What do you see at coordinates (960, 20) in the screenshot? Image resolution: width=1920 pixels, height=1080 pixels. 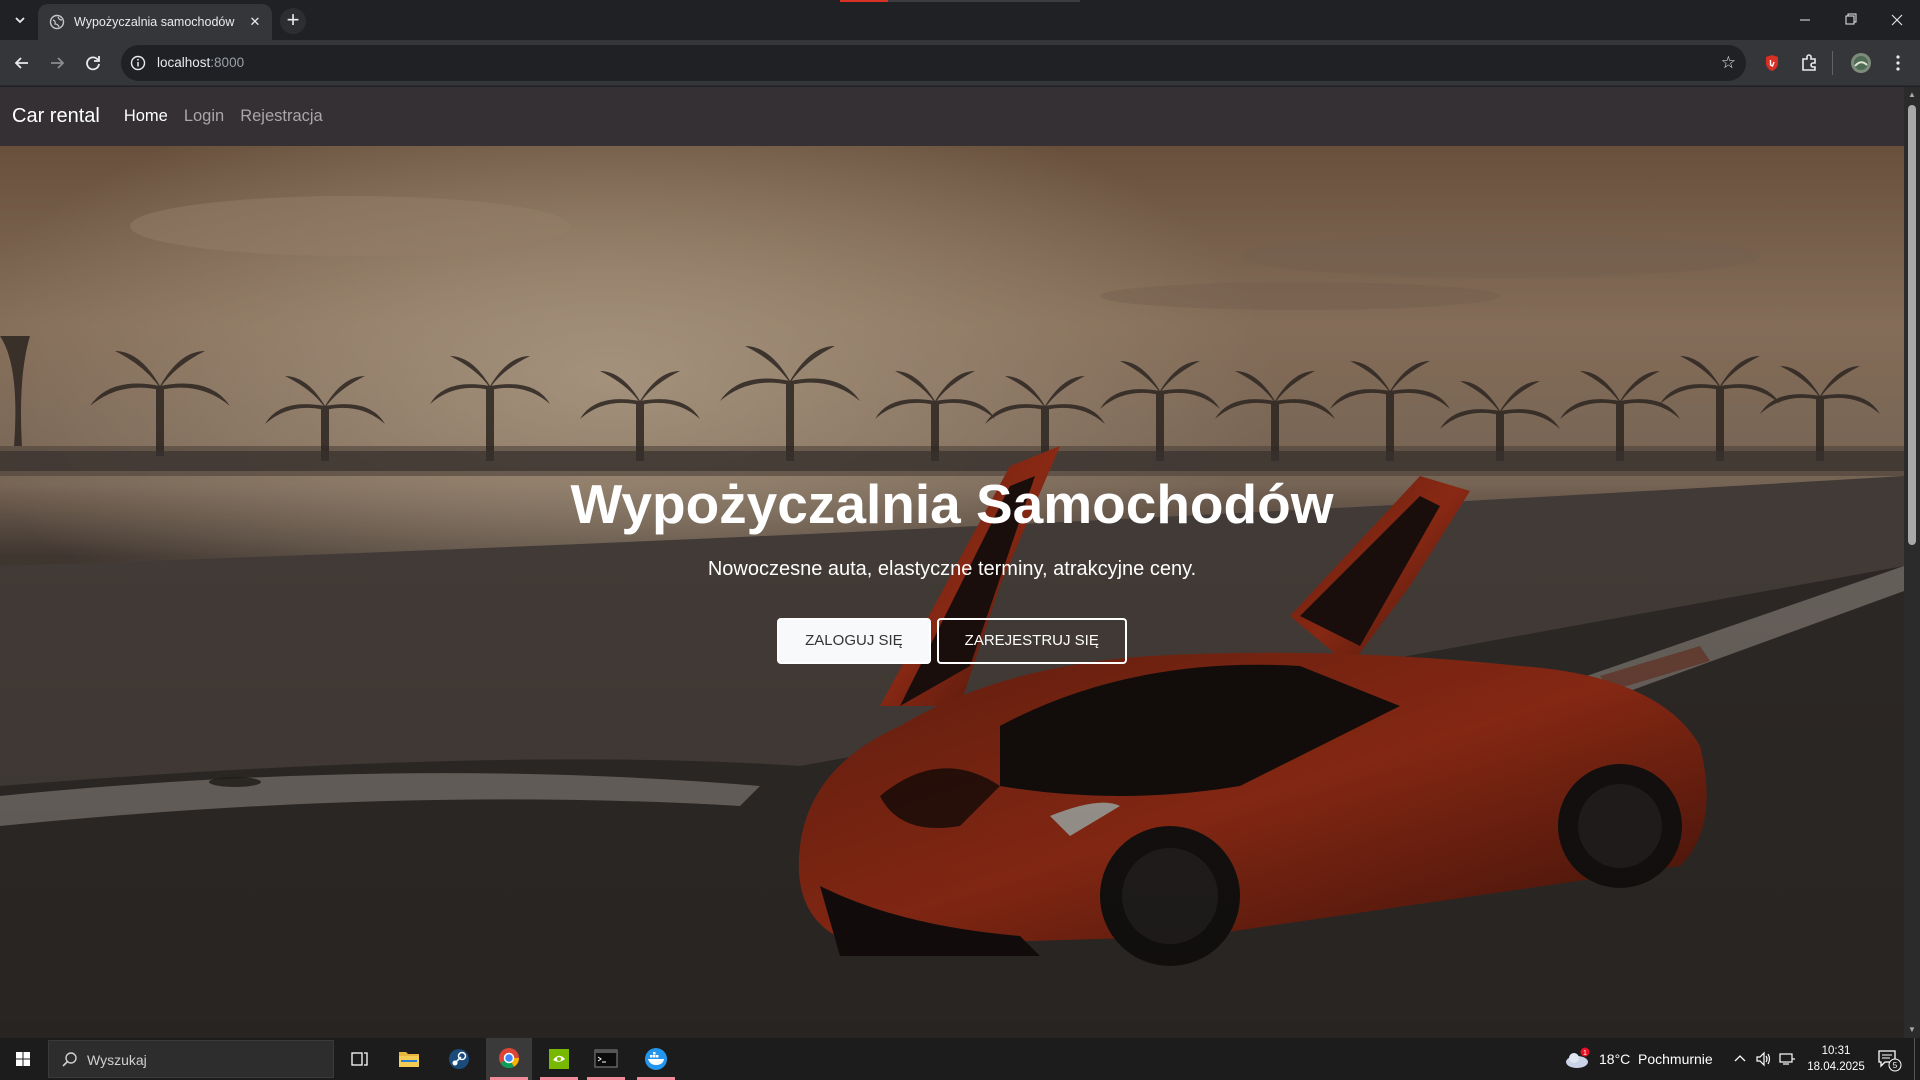 I see `browser-tab-strip: Wypożyczalnia samochodów ✕ +` at bounding box center [960, 20].